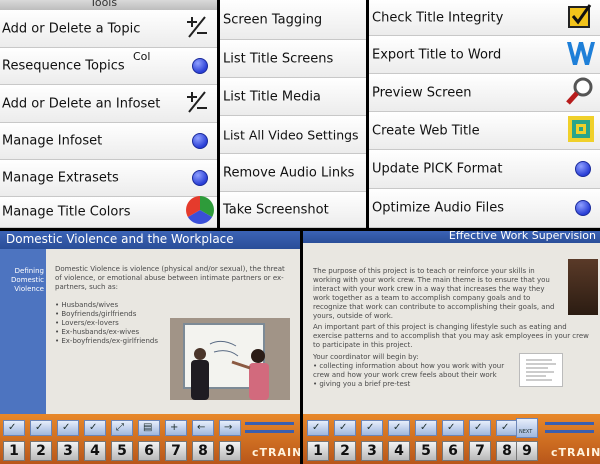 This screenshot has height=464, width=600. Describe the element at coordinates (526, 432) in the screenshot. I see `next-button-label: NEXT` at that location.